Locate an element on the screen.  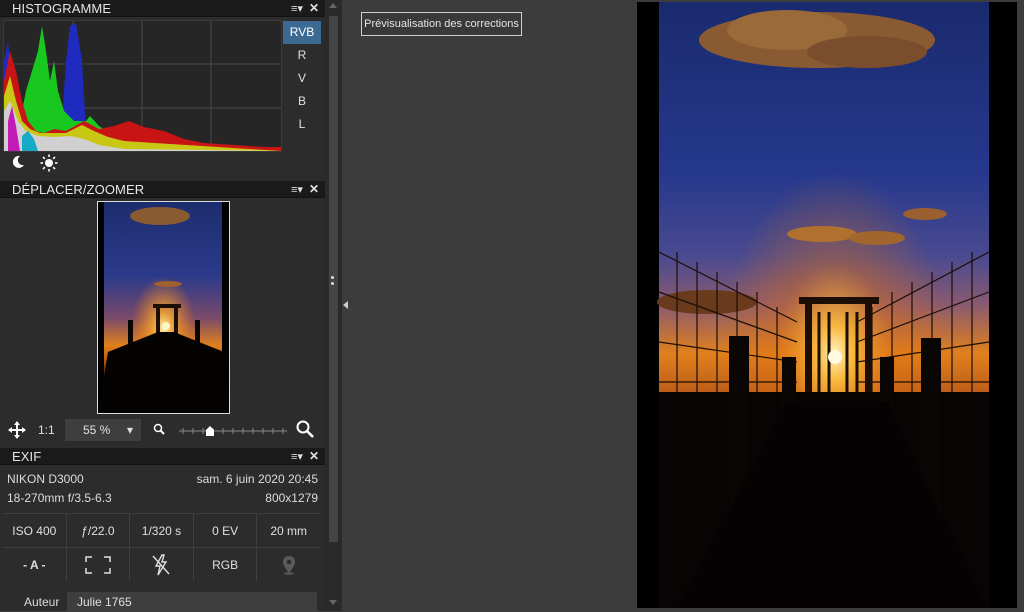
exif-title: EXIF is located at coordinates (27, 456).